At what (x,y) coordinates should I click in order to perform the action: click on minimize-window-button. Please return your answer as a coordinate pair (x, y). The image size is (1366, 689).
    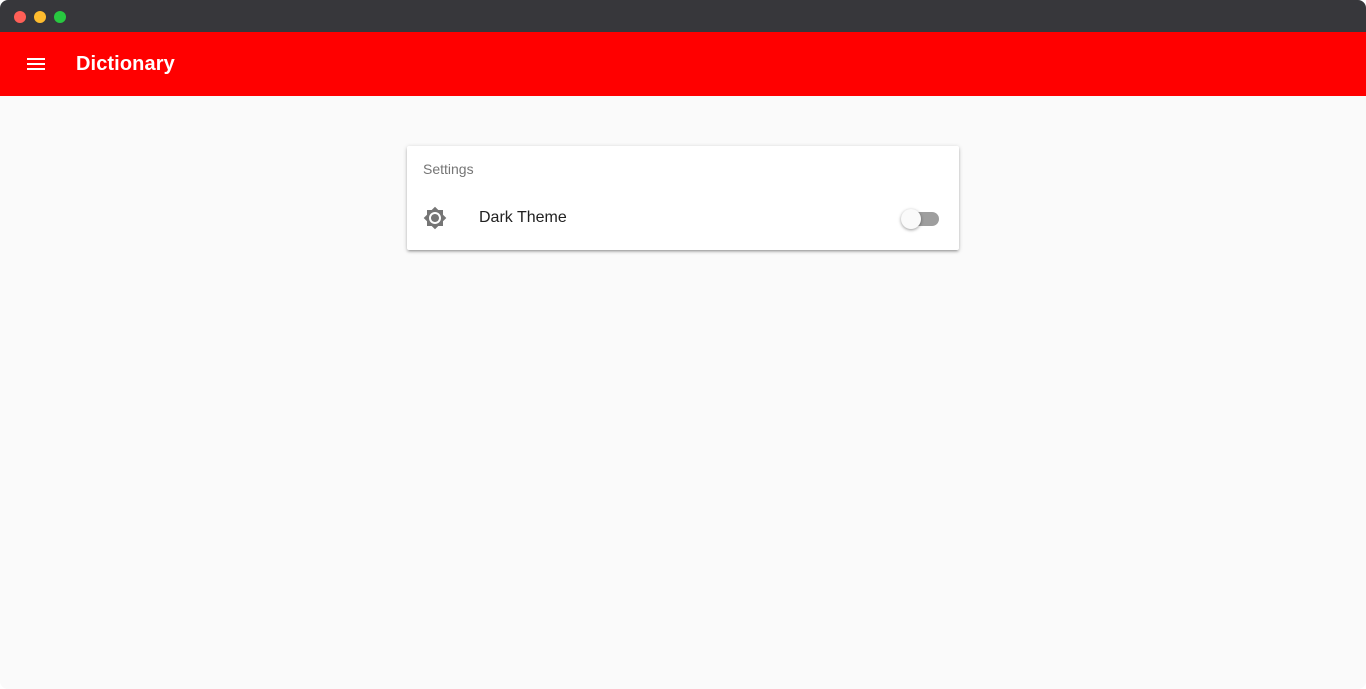
    Looking at the image, I should click on (40, 17).